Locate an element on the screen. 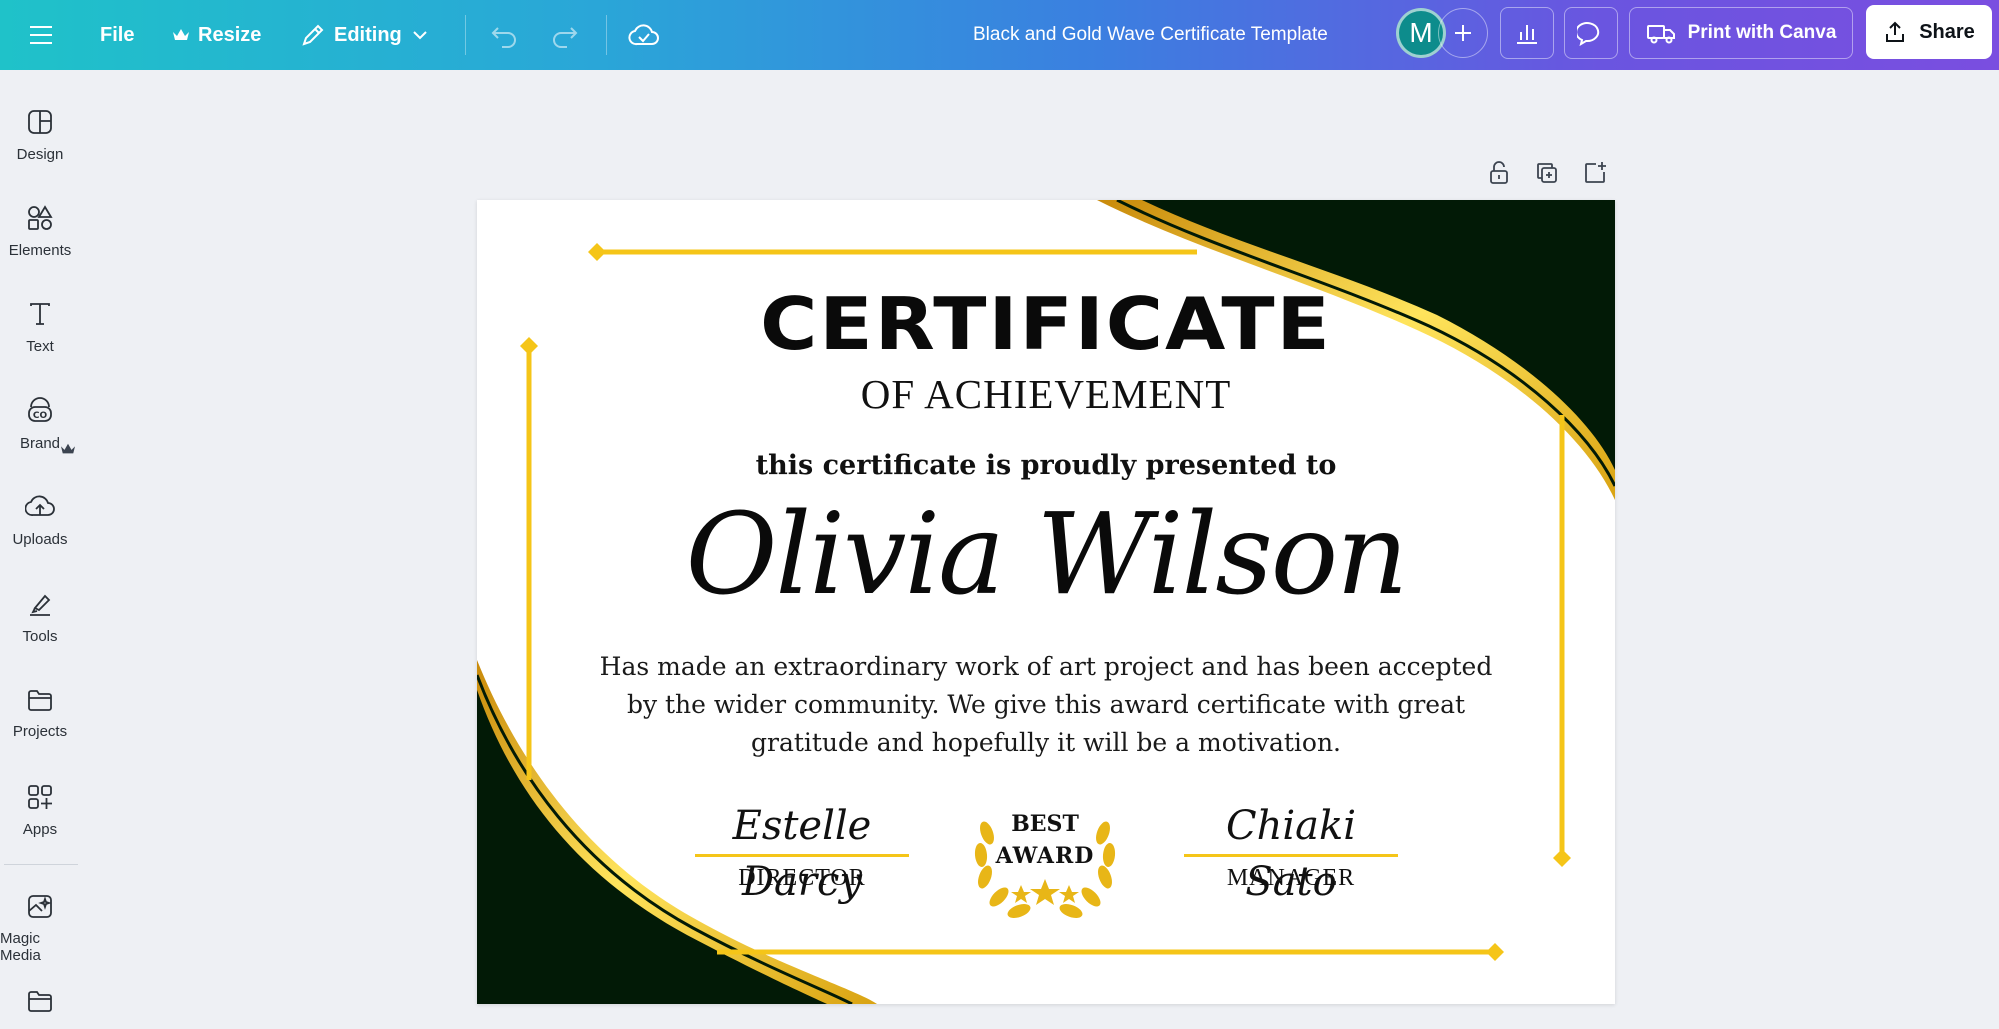 The height and width of the screenshot is (1029, 1999). signer-left-role: DIRECTOR is located at coordinates (802, 878).